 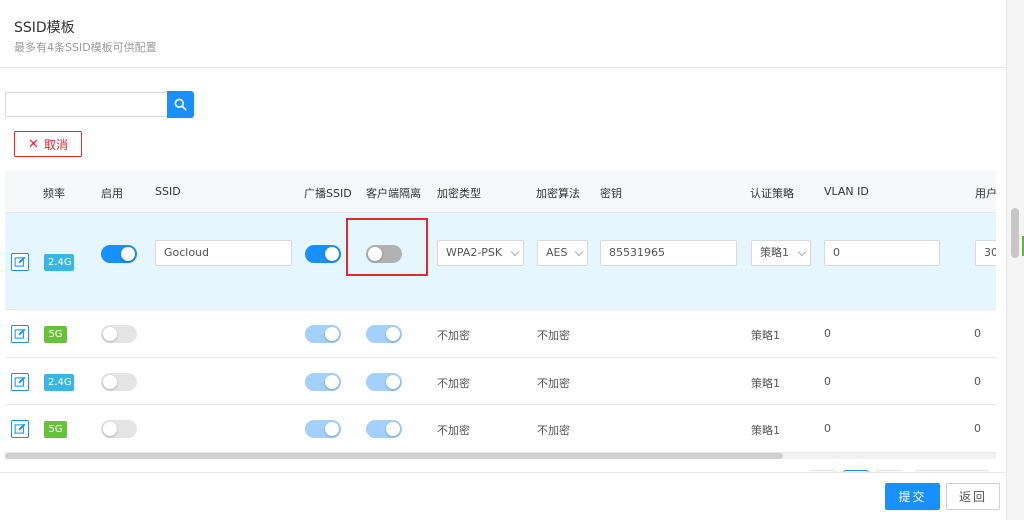 I want to click on col-frequency: 频率, so click(x=54, y=193).